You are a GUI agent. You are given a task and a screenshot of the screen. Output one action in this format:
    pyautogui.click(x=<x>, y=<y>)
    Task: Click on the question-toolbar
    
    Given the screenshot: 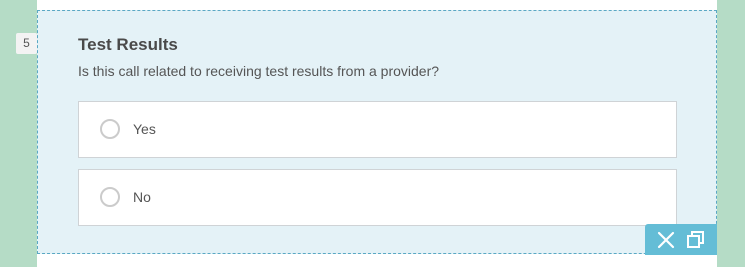 What is the action you would take?
    pyautogui.click(x=681, y=239)
    